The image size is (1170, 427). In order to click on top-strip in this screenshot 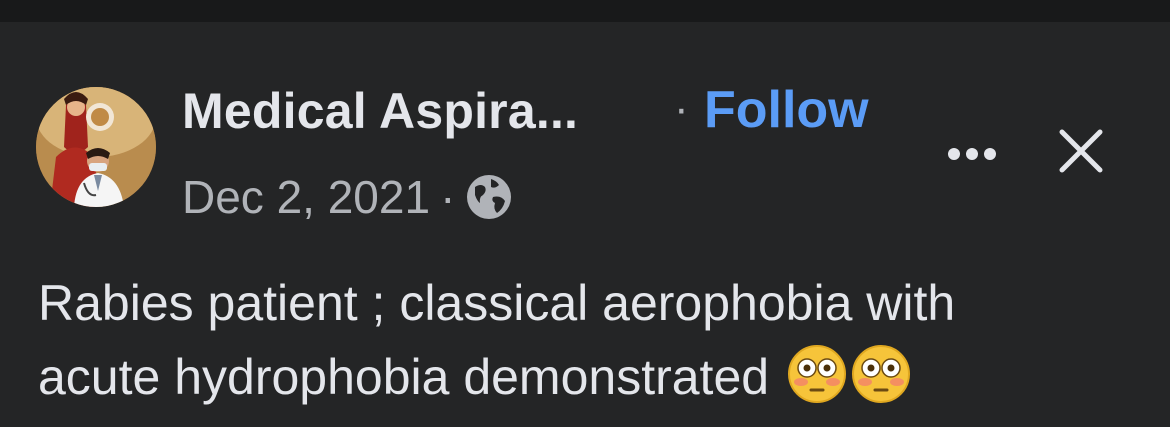, I will do `click(585, 11)`.